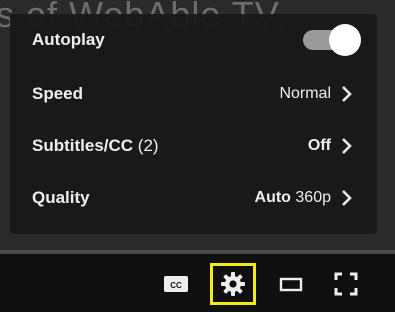  I want to click on speed-value: Normal, so click(305, 93).